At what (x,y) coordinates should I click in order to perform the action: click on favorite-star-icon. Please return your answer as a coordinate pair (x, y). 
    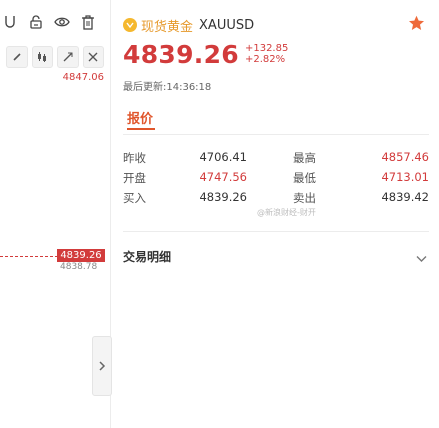
    Looking at the image, I should click on (416, 25).